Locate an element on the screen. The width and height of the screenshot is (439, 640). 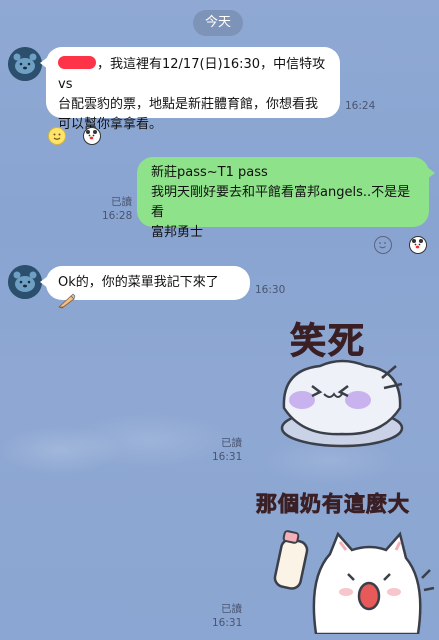
sticker-cat-milk: 那個奶有這麼大 is located at coordinates (343, 558).